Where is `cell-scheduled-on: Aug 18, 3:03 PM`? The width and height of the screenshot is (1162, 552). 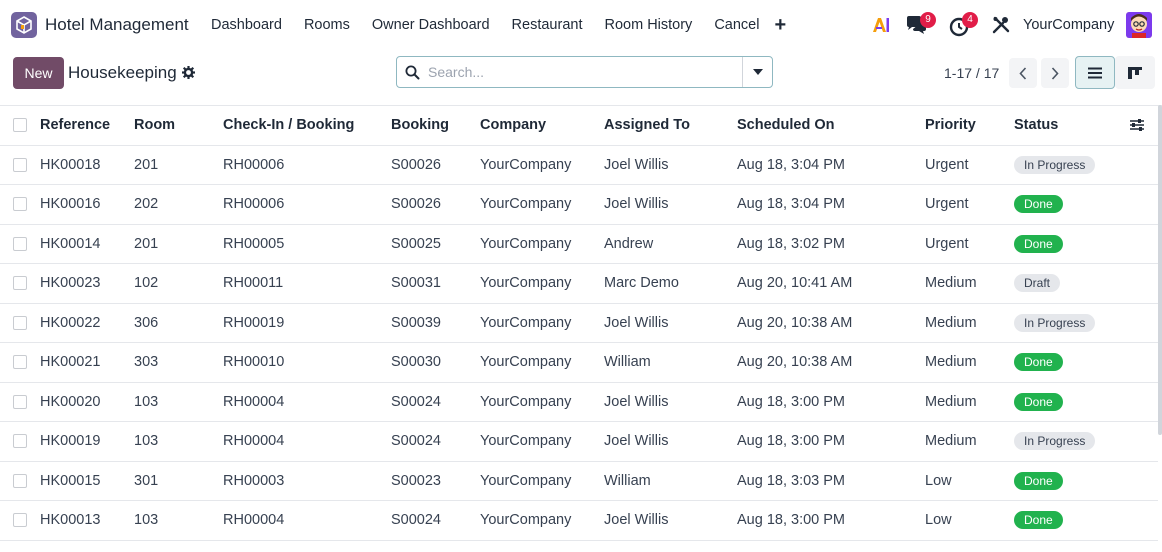 cell-scheduled-on: Aug 18, 3:03 PM is located at coordinates (831, 481).